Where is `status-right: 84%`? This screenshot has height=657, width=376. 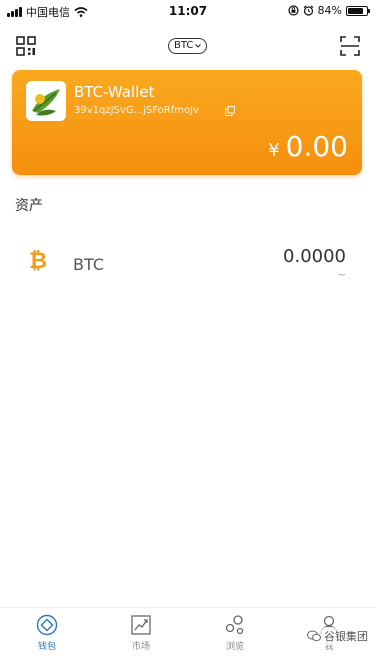 status-right: 84% is located at coordinates (328, 10).